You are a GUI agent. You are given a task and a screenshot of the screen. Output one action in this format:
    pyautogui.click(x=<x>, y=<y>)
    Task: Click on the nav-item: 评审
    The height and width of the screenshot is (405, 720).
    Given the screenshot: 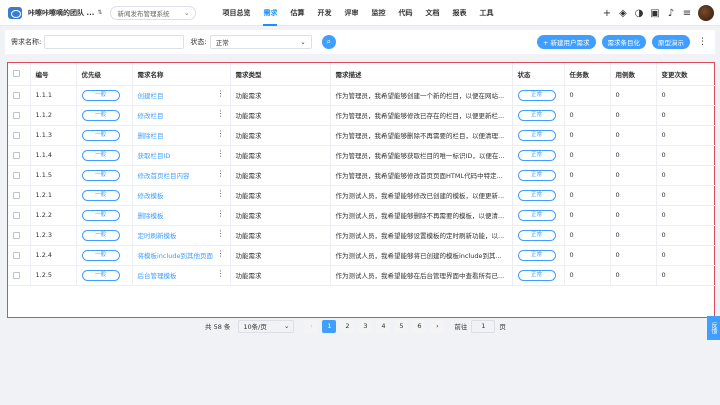 What is the action you would take?
    pyautogui.click(x=351, y=13)
    